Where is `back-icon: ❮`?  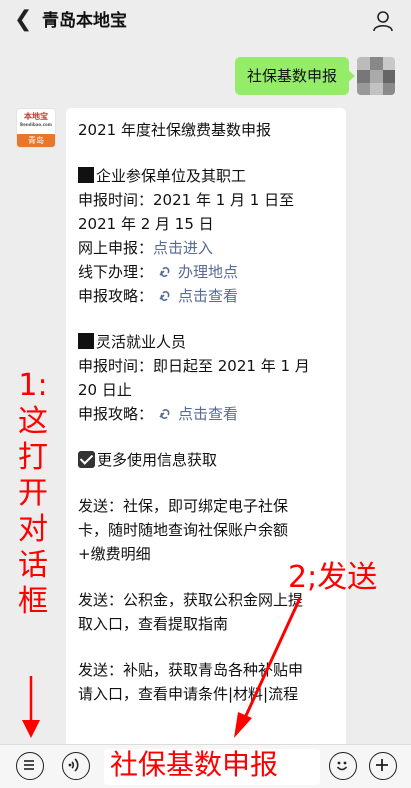
back-icon: ❮ is located at coordinates (23, 20).